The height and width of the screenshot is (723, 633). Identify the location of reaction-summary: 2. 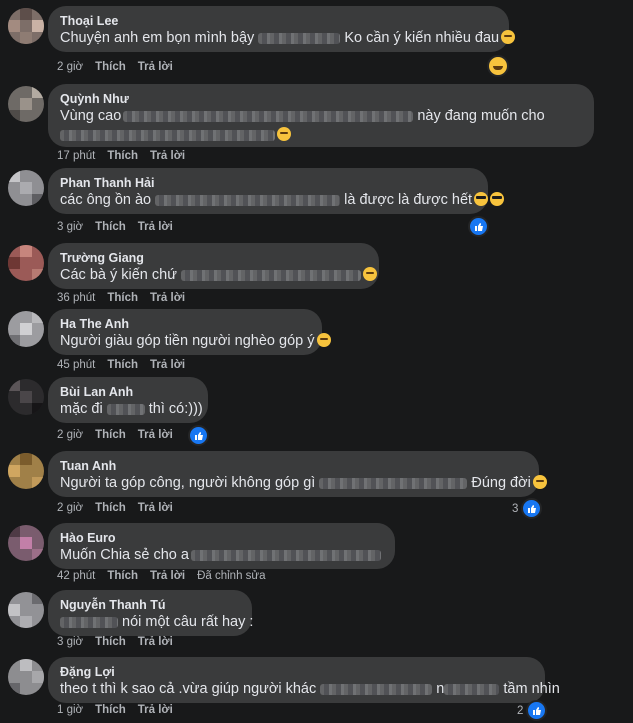
(532, 710).